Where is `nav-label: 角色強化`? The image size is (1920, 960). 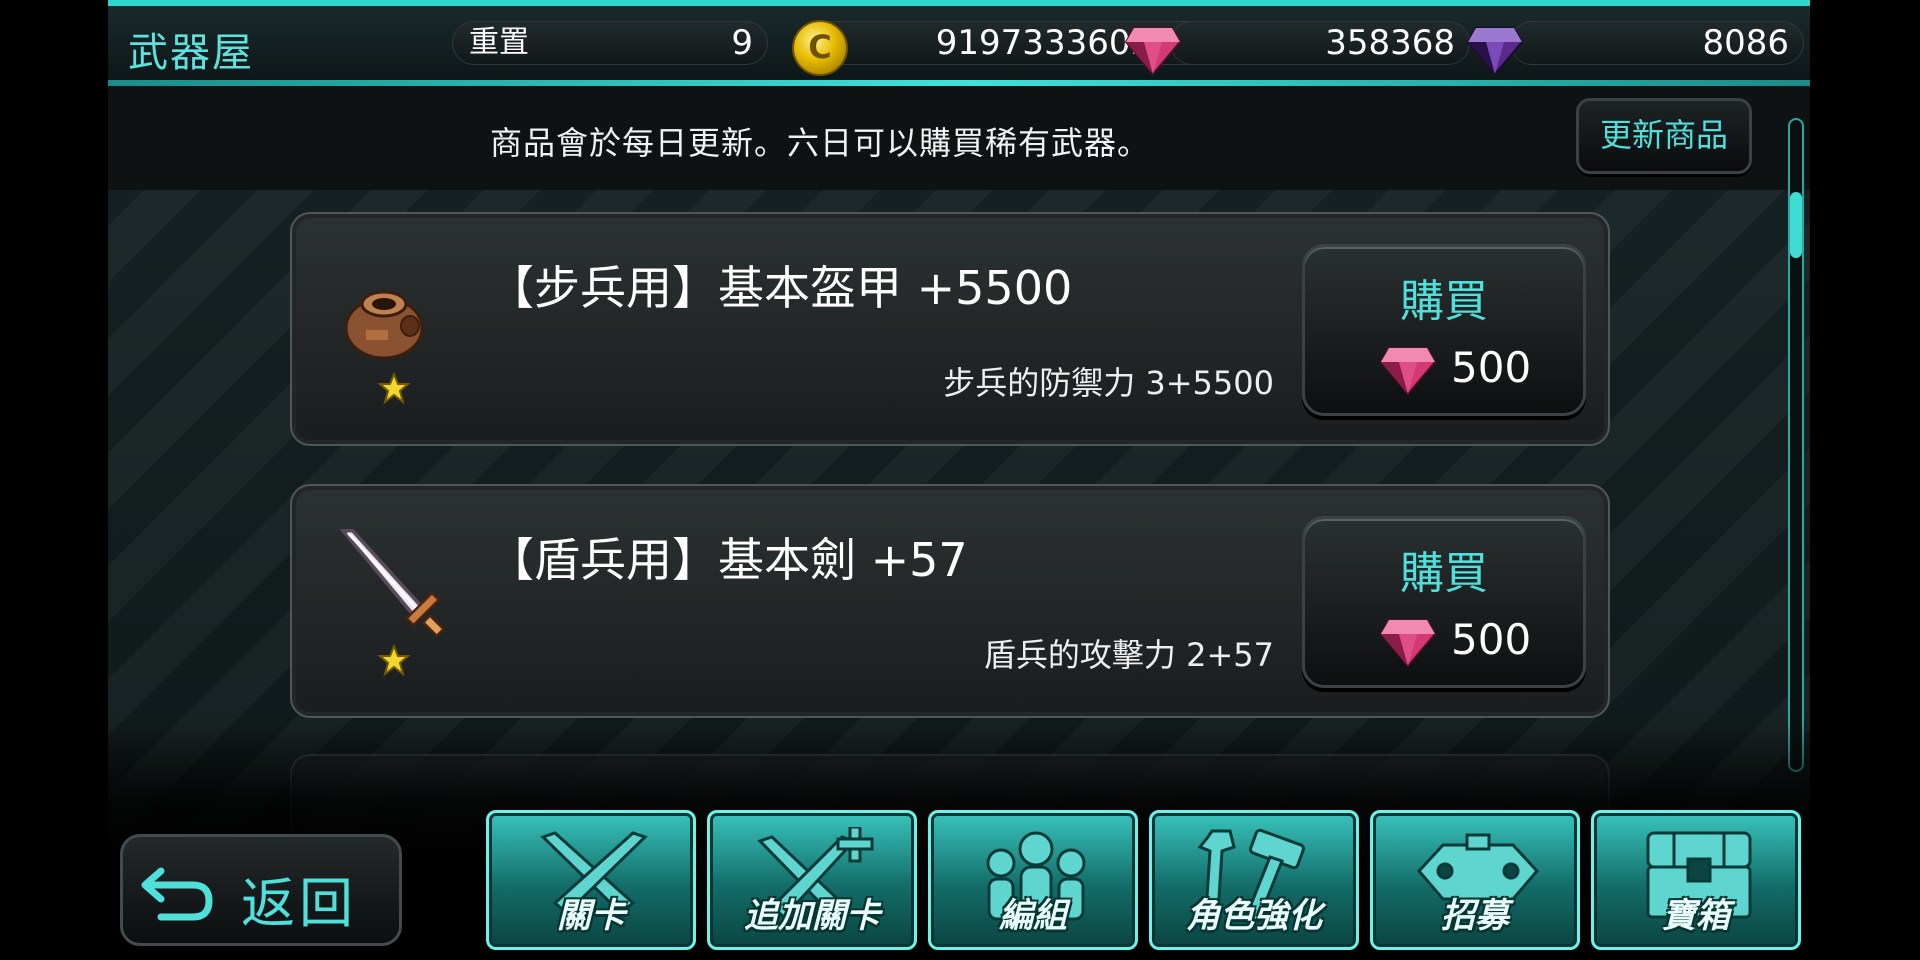
nav-label: 角色強化 is located at coordinates (1254, 916).